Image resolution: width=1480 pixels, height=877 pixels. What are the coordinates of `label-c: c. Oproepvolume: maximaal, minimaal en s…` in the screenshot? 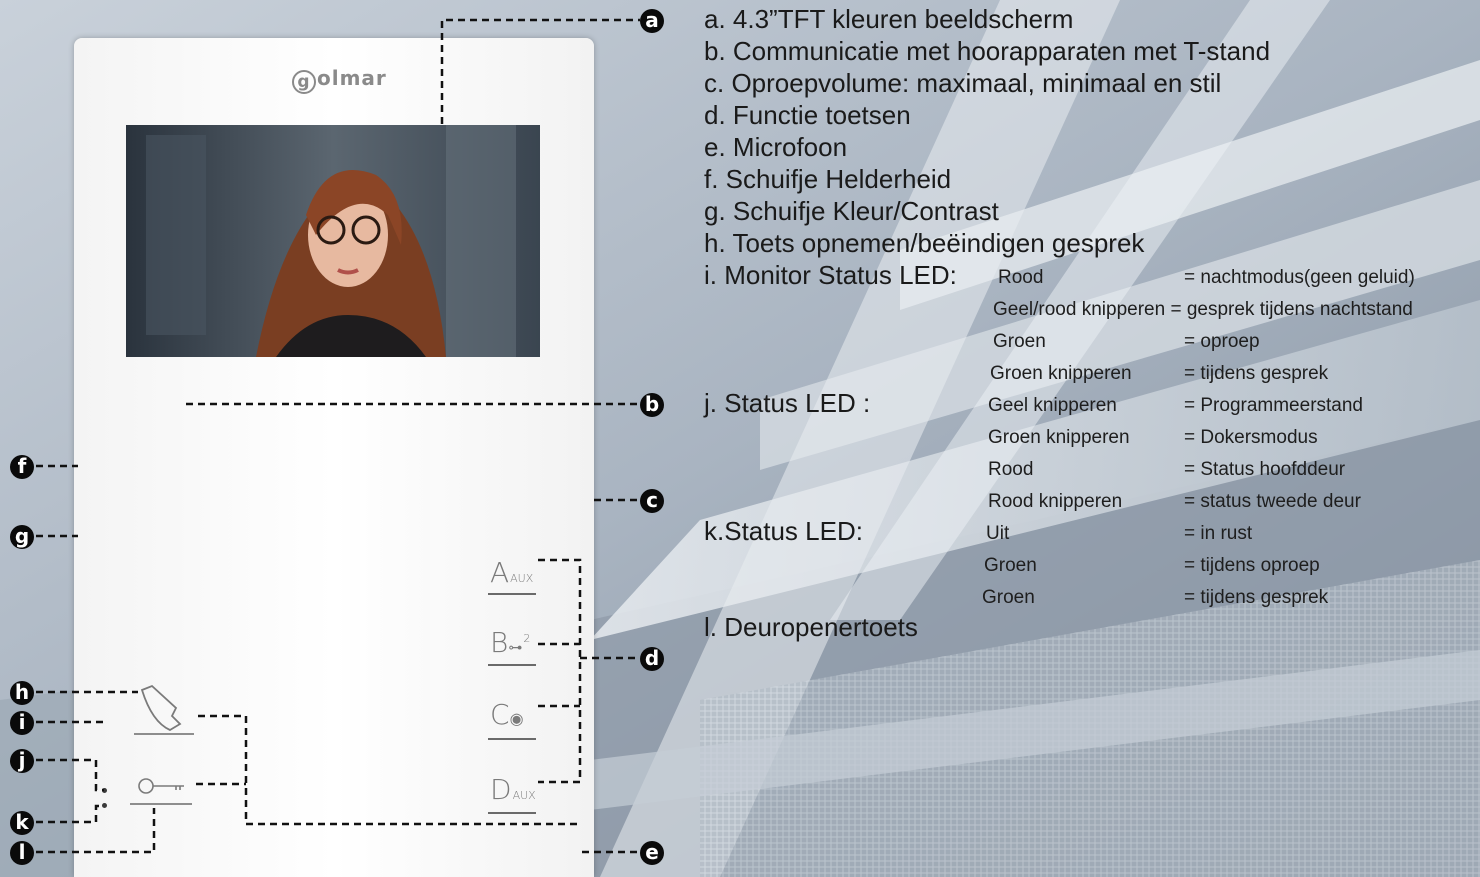 It's located at (963, 83).